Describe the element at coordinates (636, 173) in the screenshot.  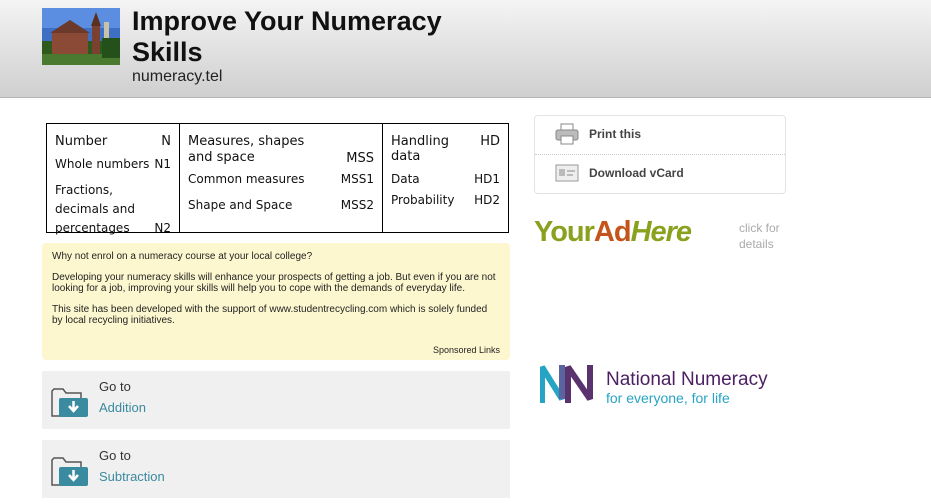
I see `vcard-label: Download vCard` at that location.